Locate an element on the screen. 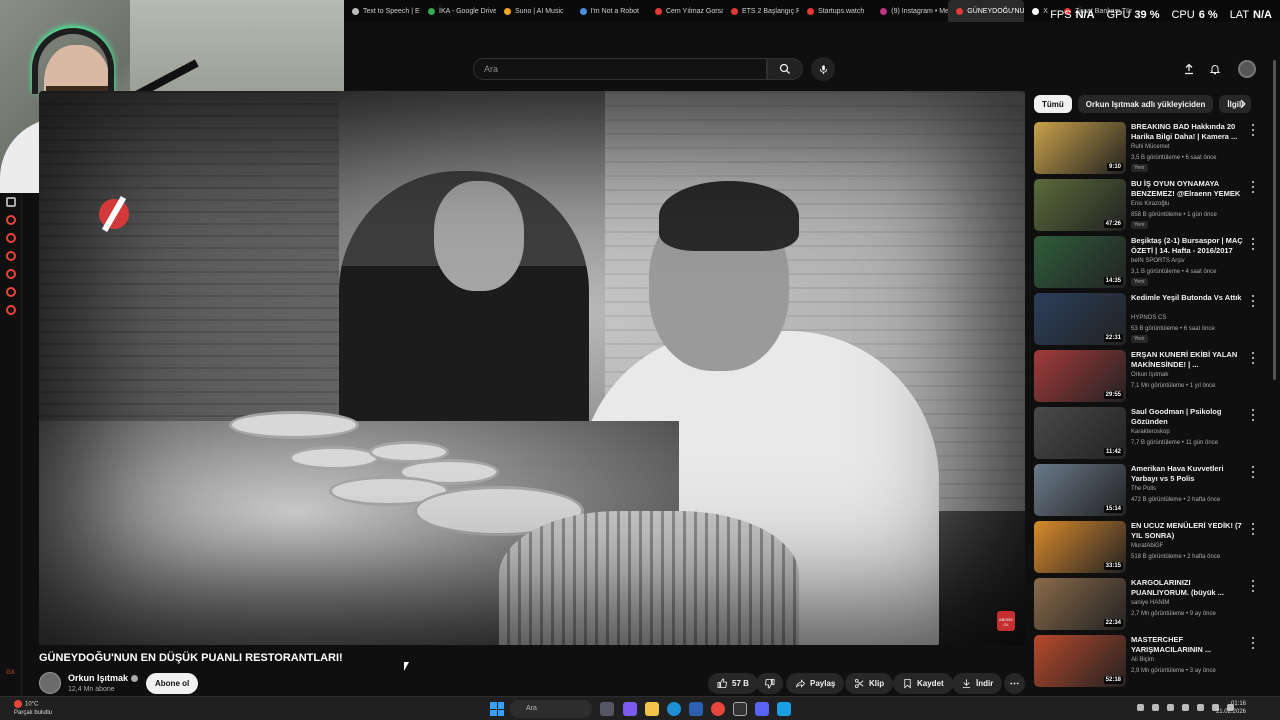  account-avatar is located at coordinates (1247, 69).